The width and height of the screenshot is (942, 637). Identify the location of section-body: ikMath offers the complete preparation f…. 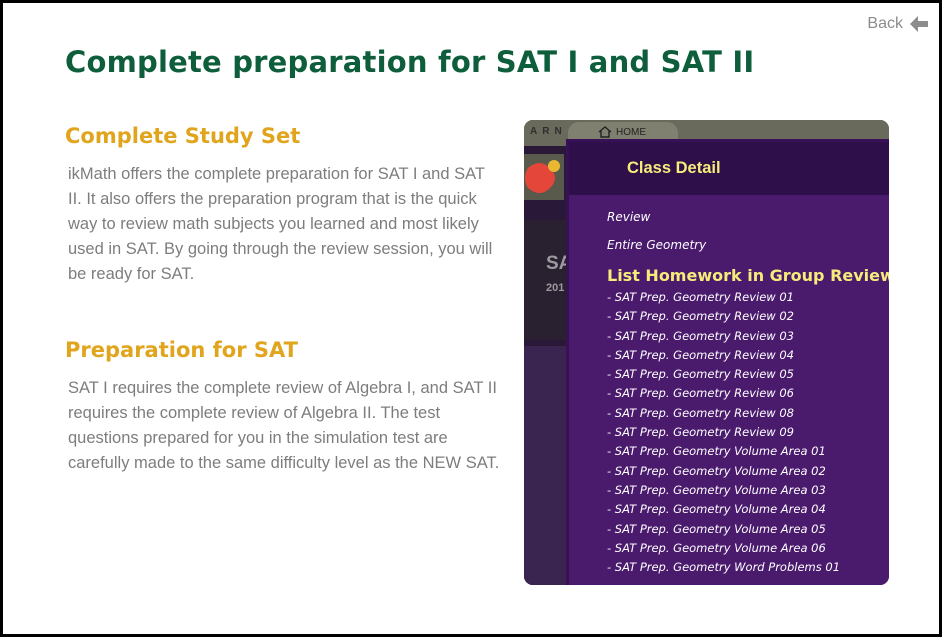
(280, 224).